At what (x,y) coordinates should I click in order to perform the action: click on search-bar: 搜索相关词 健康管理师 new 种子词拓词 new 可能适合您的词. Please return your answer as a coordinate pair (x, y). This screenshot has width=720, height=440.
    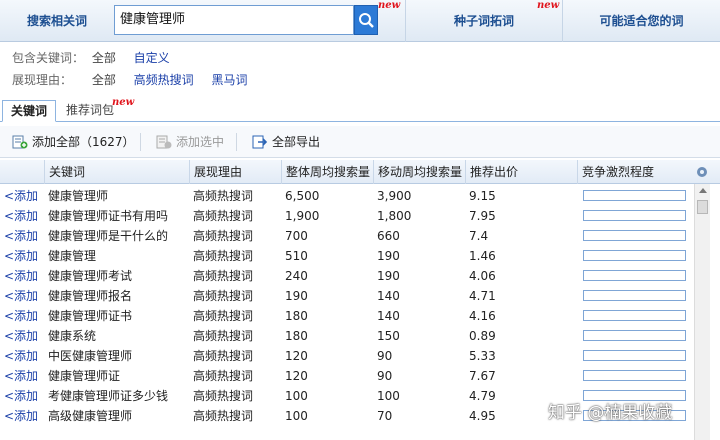
    Looking at the image, I should click on (360, 21).